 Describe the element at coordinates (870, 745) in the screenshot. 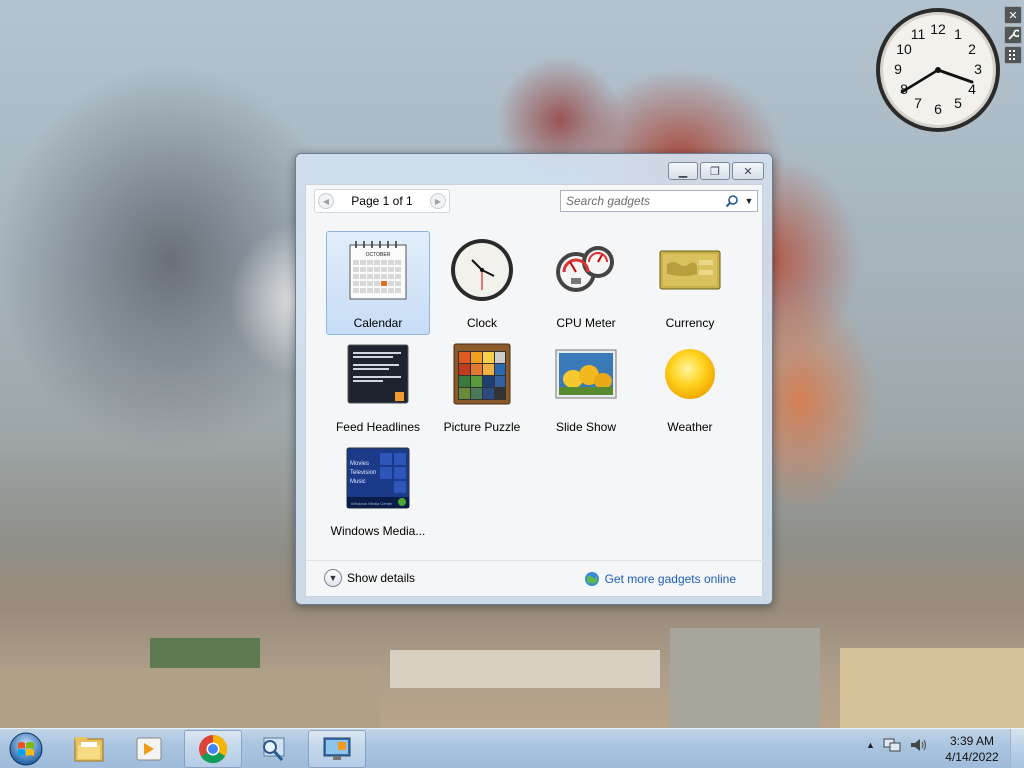

I see `show-hidden-icons-button: ▲` at that location.